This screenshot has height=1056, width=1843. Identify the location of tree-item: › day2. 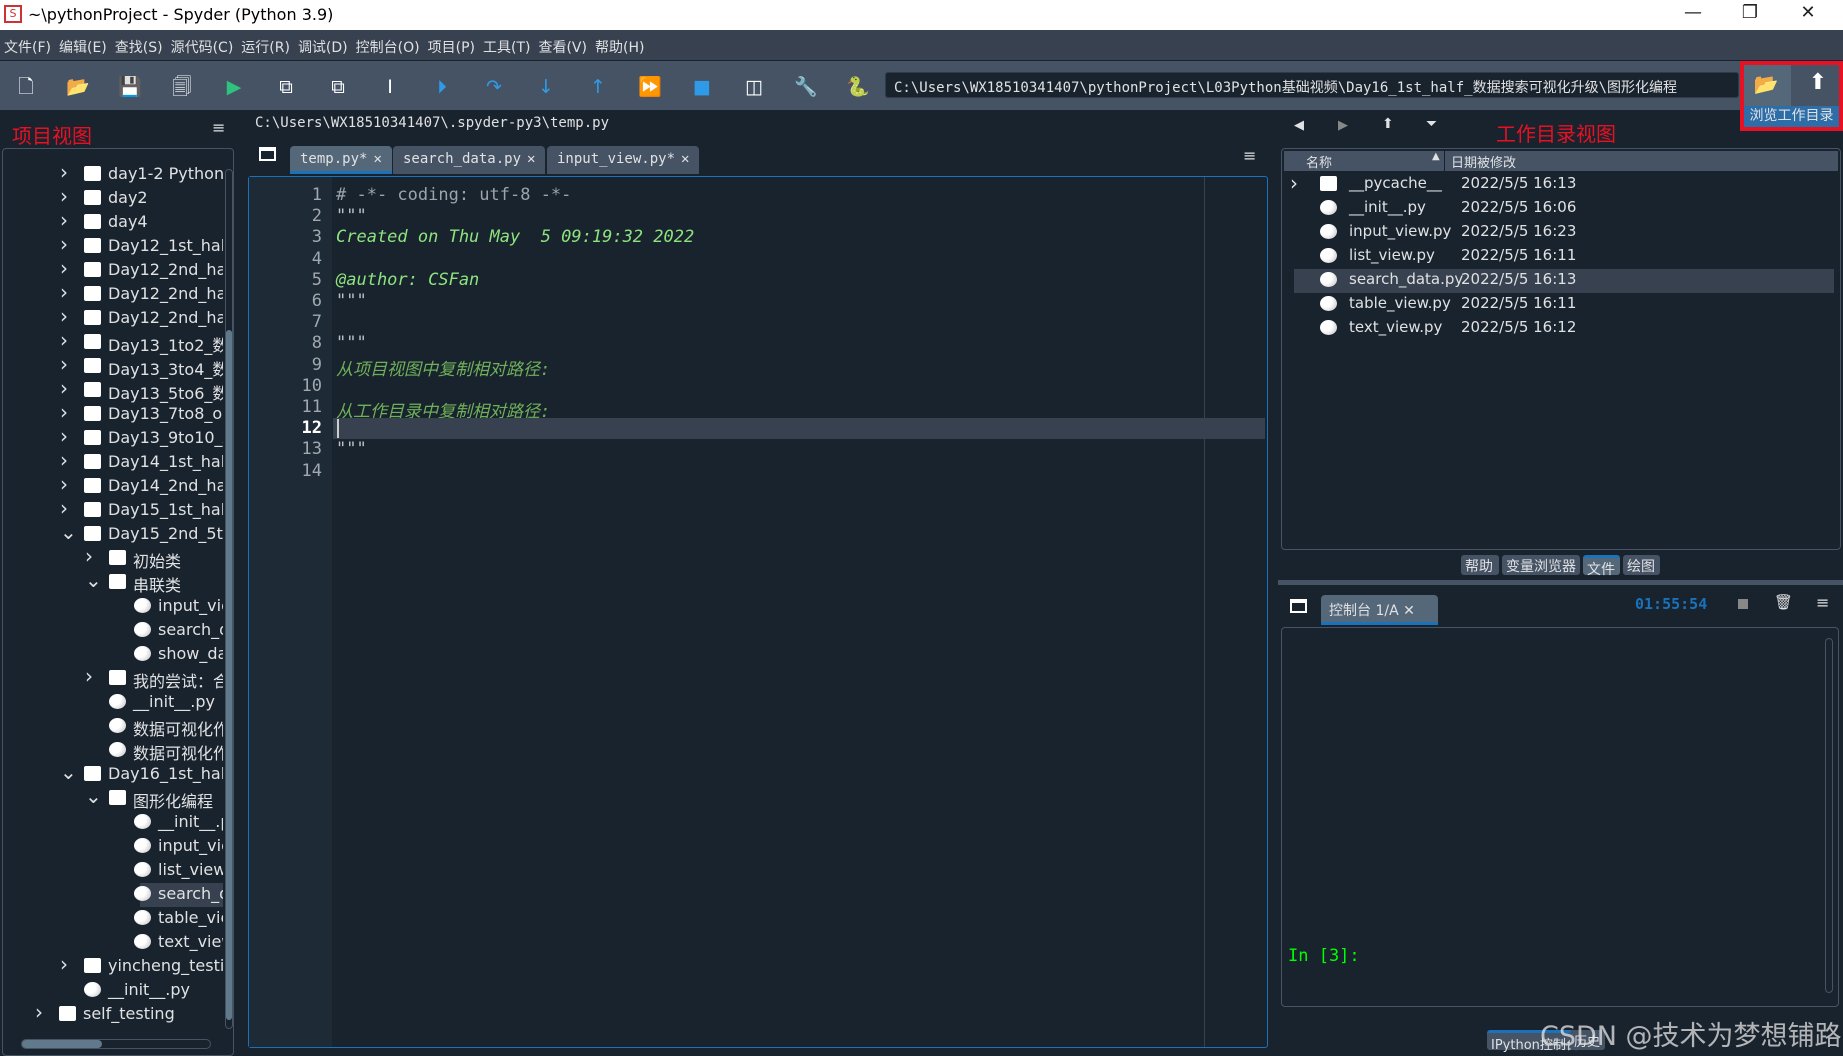
(113, 197).